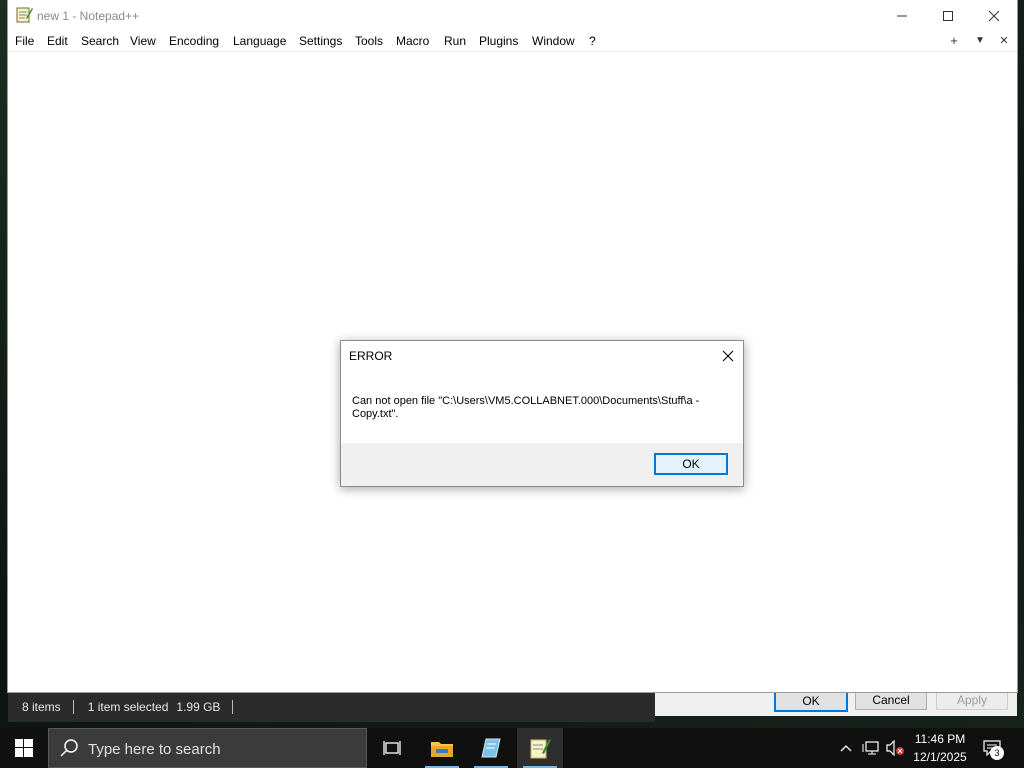 Image resolution: width=1024 pixels, height=768 pixels. I want to click on selection-count: 1 item selected, so click(128, 707).